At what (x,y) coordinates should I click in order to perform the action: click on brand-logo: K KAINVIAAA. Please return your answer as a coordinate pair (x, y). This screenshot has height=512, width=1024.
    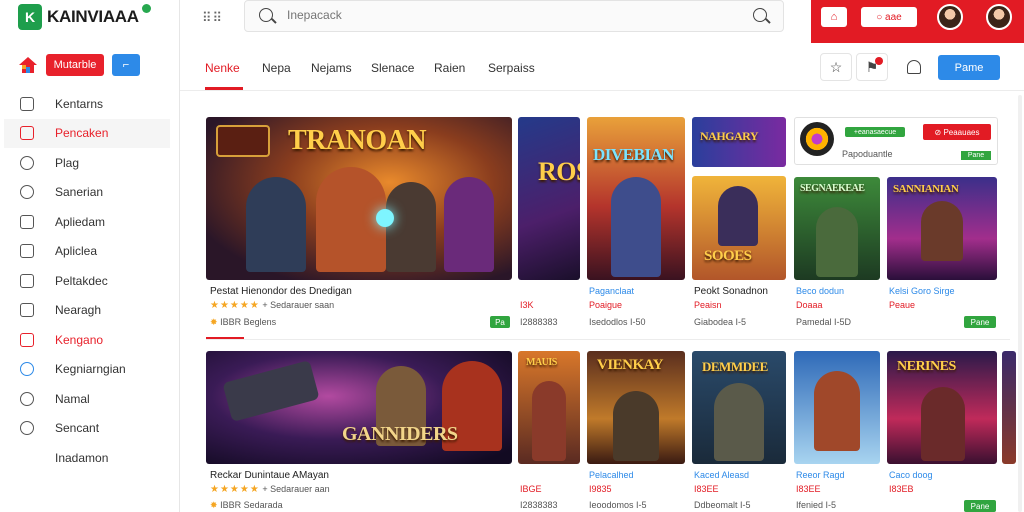
    Looking at the image, I should click on (78, 17).